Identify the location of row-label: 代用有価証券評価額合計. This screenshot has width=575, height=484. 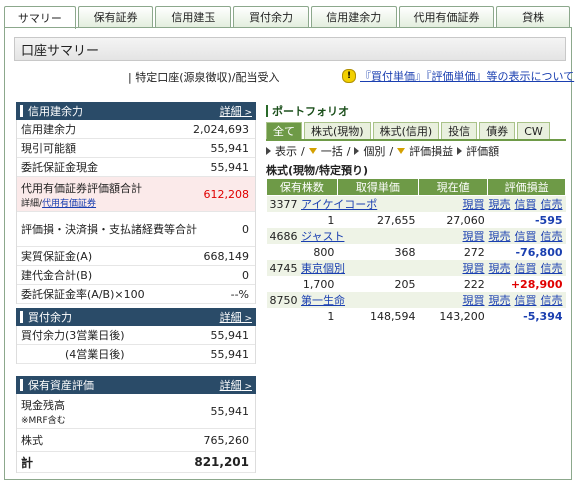
(81, 188).